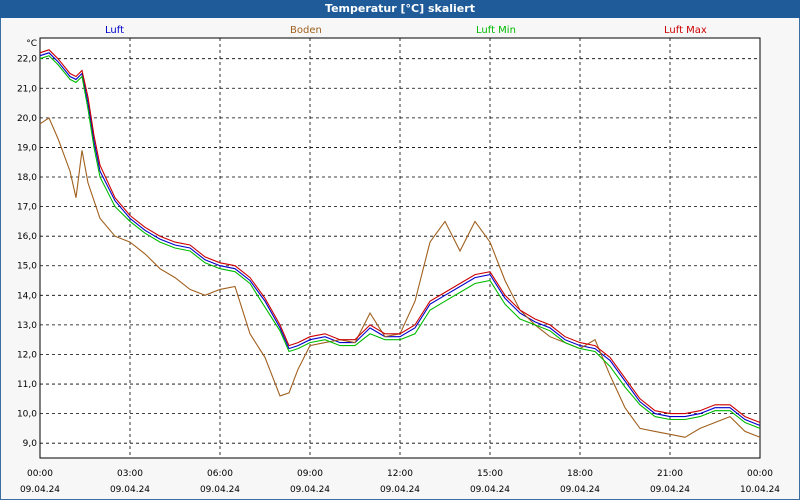  I want to click on y-tick-label: 10,0, so click(27, 415).